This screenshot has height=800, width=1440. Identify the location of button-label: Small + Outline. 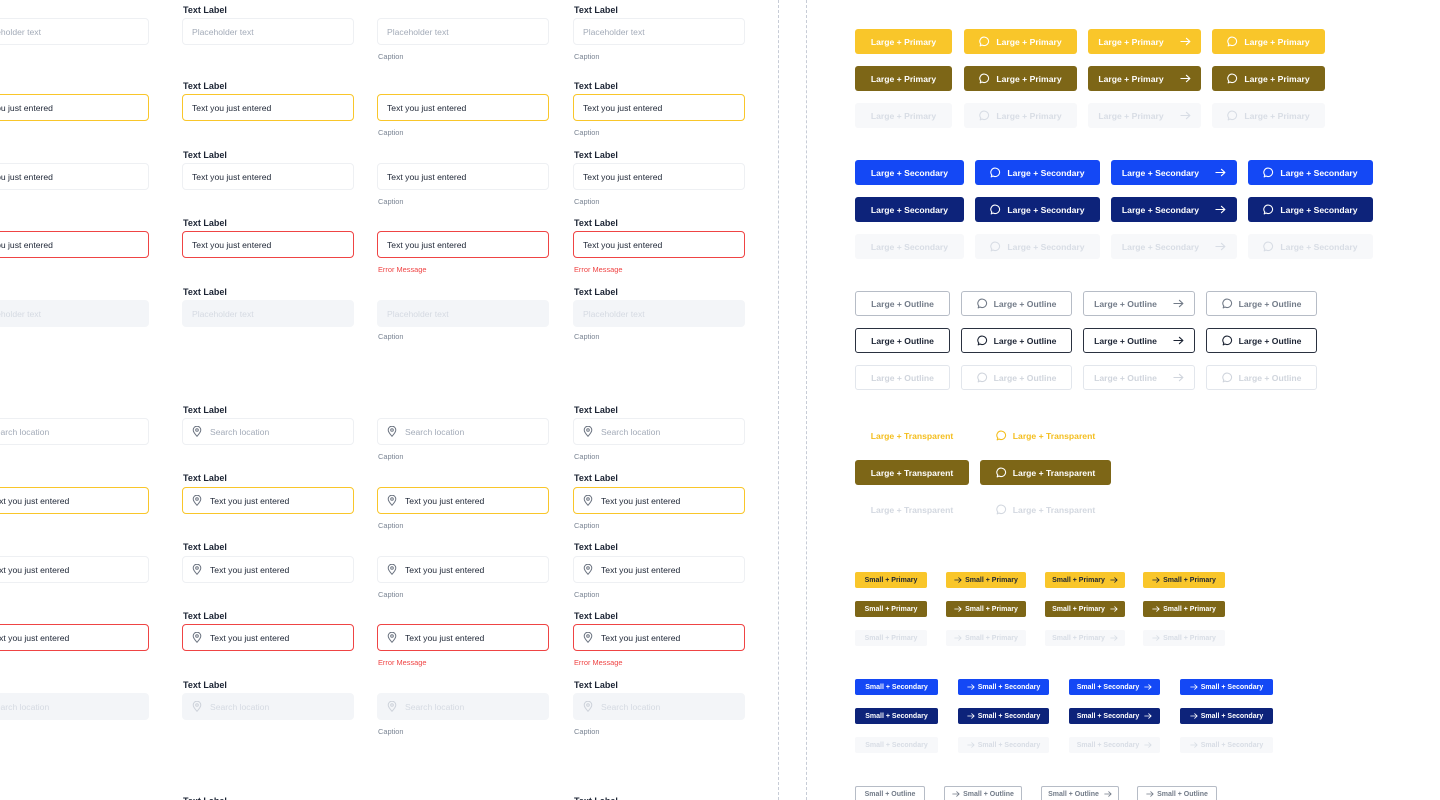
(1073, 794).